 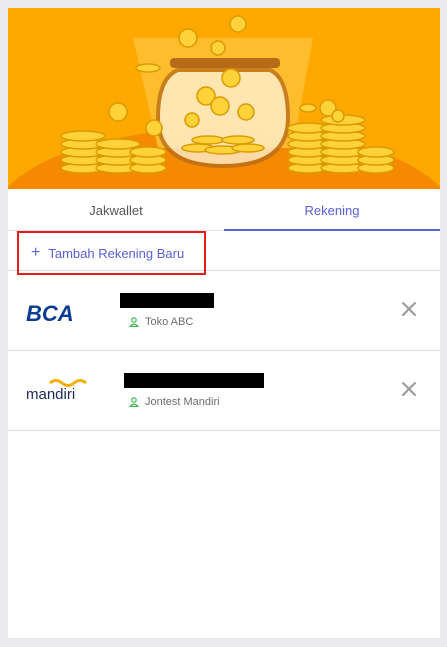 I want to click on account-item-mandiri: mandiri Jontest Mandiri, so click(x=224, y=391).